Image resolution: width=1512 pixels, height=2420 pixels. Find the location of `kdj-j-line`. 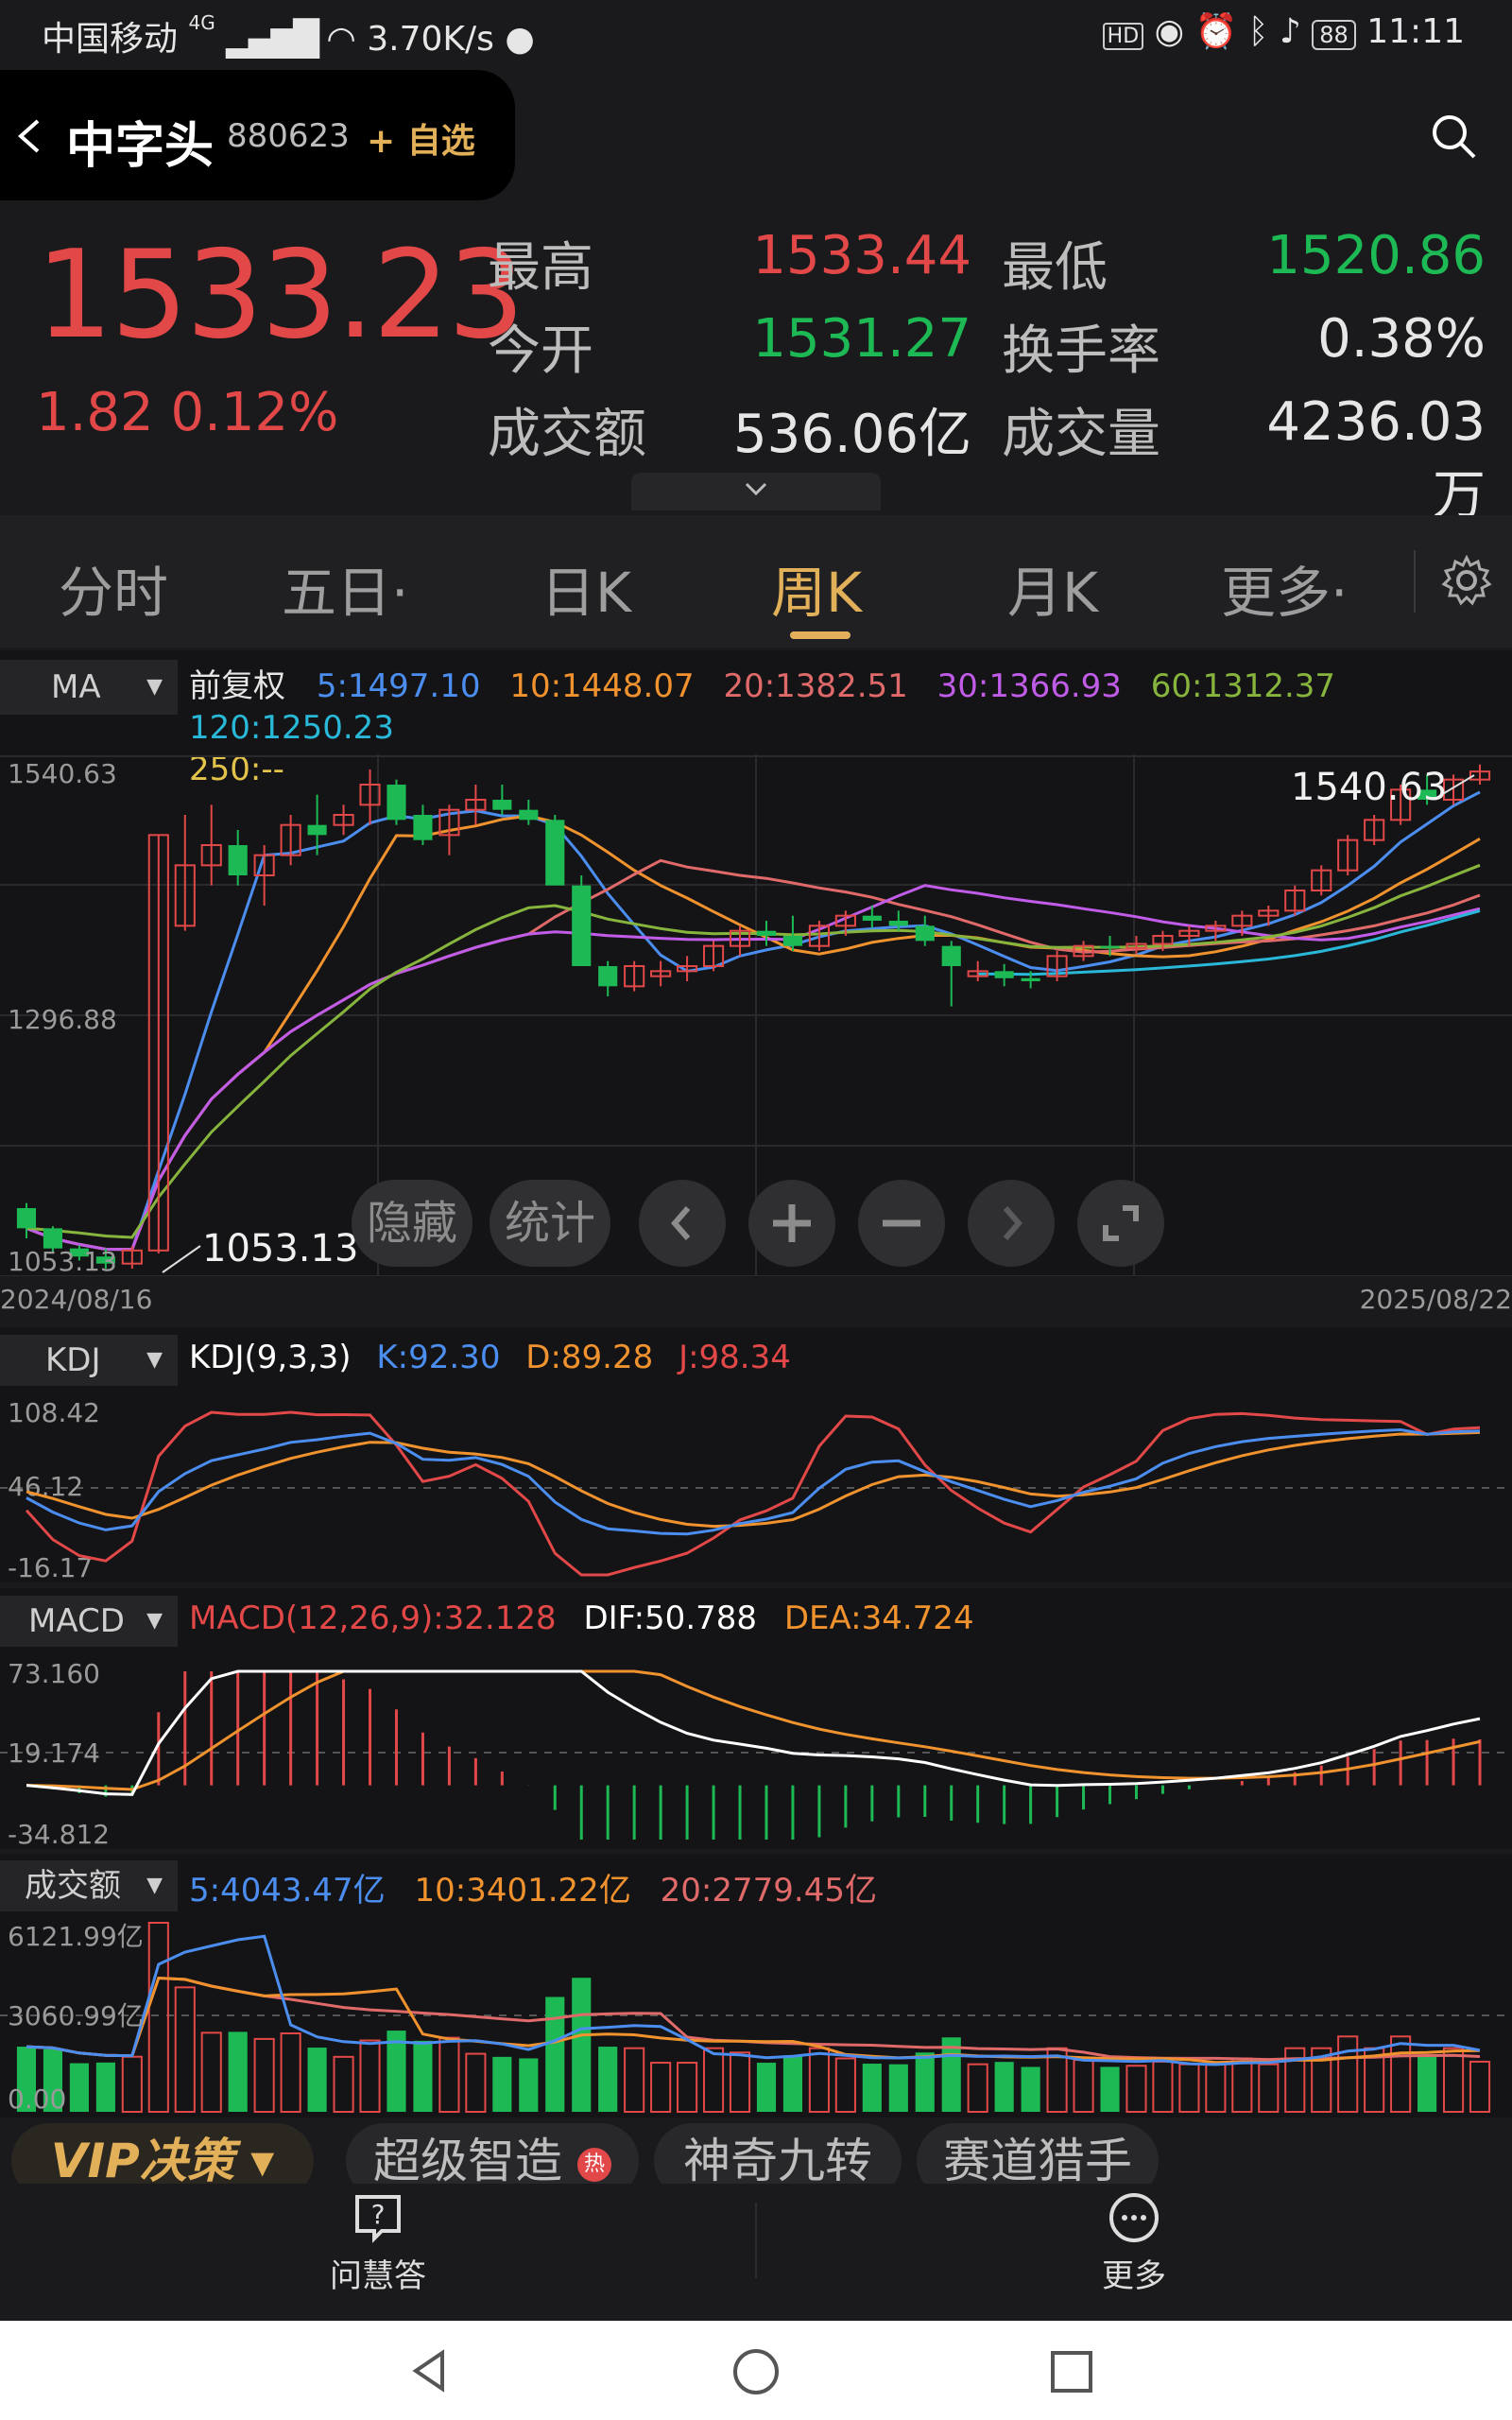

kdj-j-line is located at coordinates (753, 1494).